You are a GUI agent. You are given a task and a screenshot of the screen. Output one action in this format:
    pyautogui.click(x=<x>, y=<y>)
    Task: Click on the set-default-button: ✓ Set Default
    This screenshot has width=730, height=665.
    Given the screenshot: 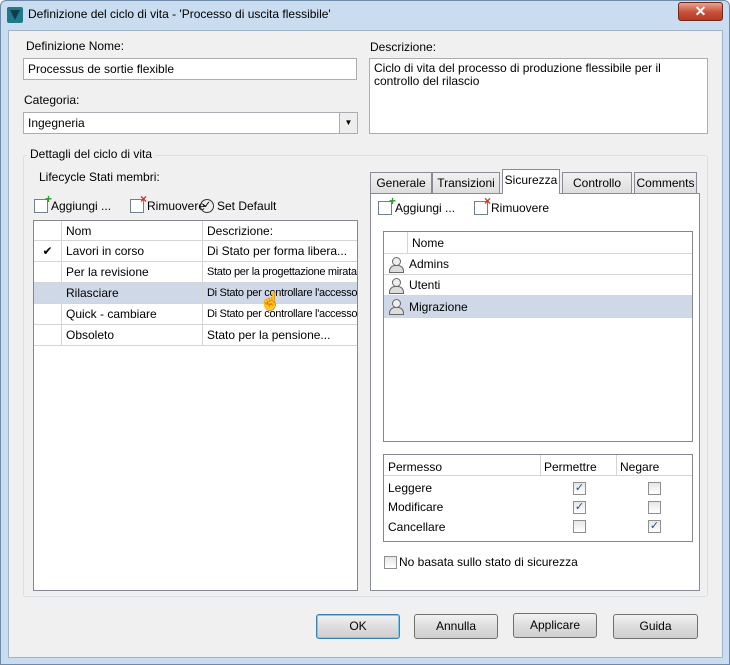 What is the action you would take?
    pyautogui.click(x=238, y=206)
    